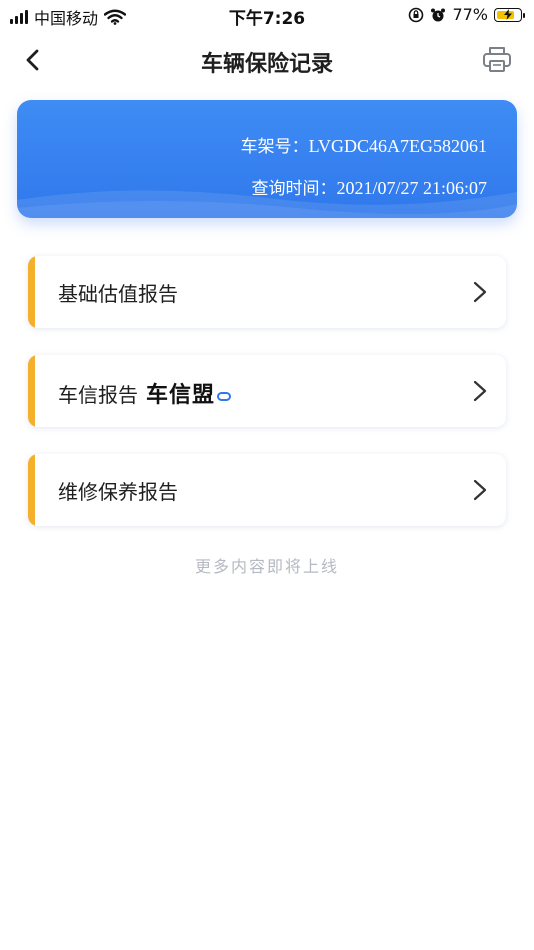 This screenshot has height=950, width=534. I want to click on report-label: 基础估值报告, so click(118, 294).